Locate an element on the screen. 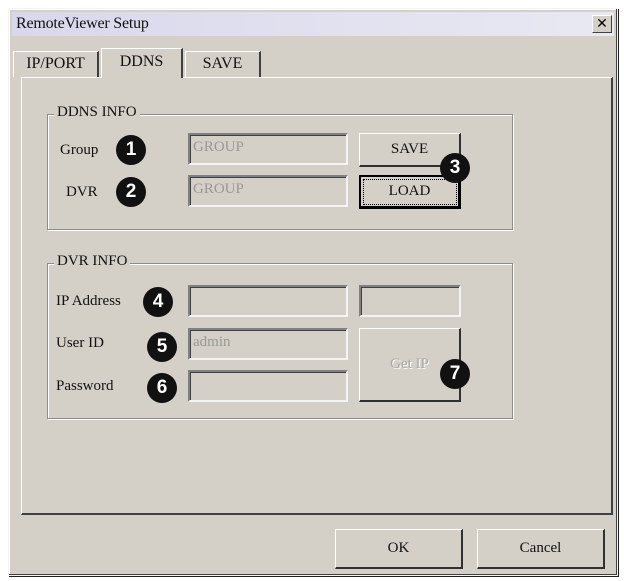 The width and height of the screenshot is (624, 581). tab-ip-port-label: IP/PORT is located at coordinates (55, 63).